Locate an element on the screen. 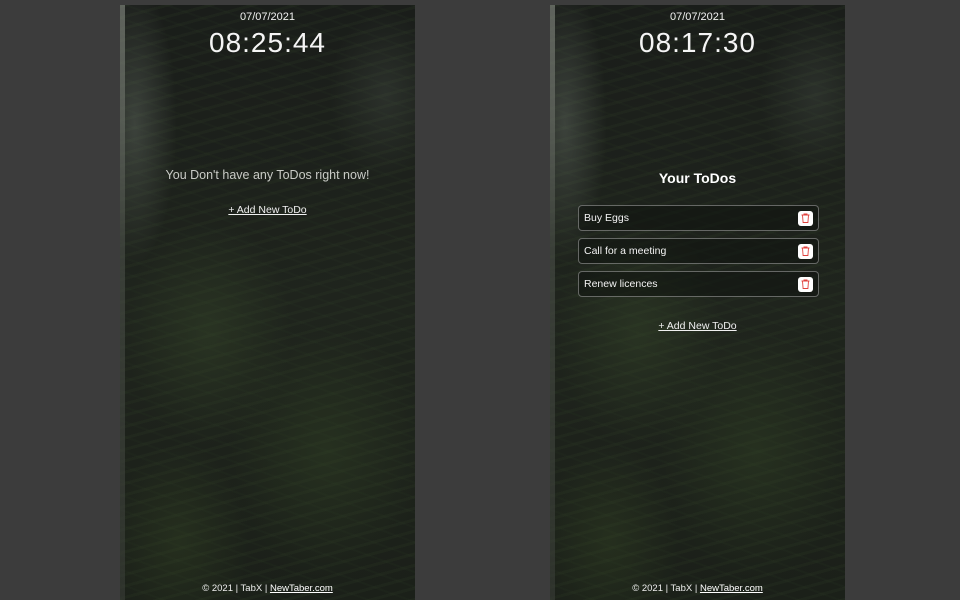 The image size is (960, 600). todos-heading: Your ToDos is located at coordinates (697, 178).